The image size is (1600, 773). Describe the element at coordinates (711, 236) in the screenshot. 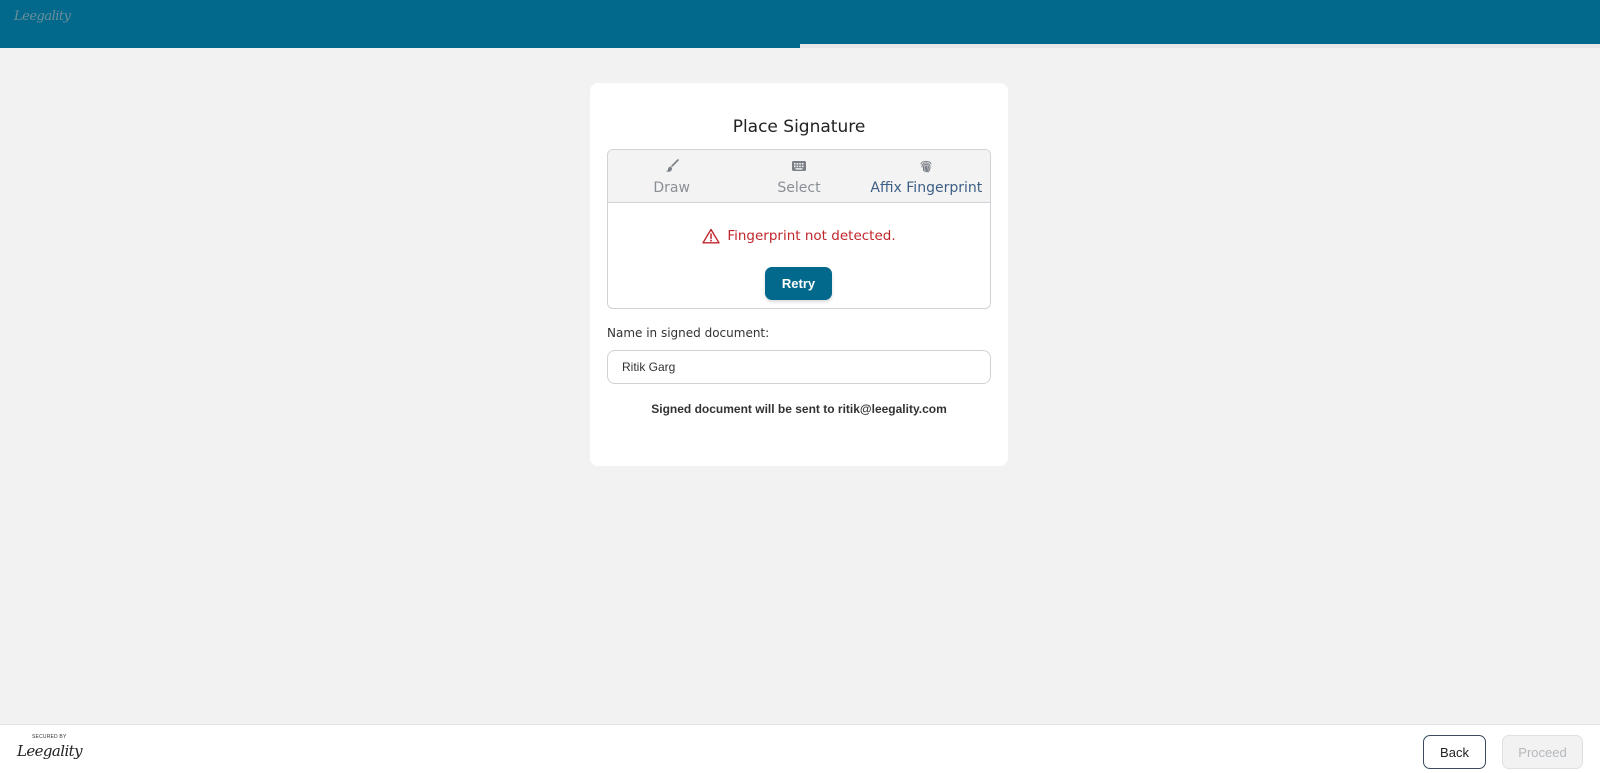

I see `warning-triangle-icon` at that location.